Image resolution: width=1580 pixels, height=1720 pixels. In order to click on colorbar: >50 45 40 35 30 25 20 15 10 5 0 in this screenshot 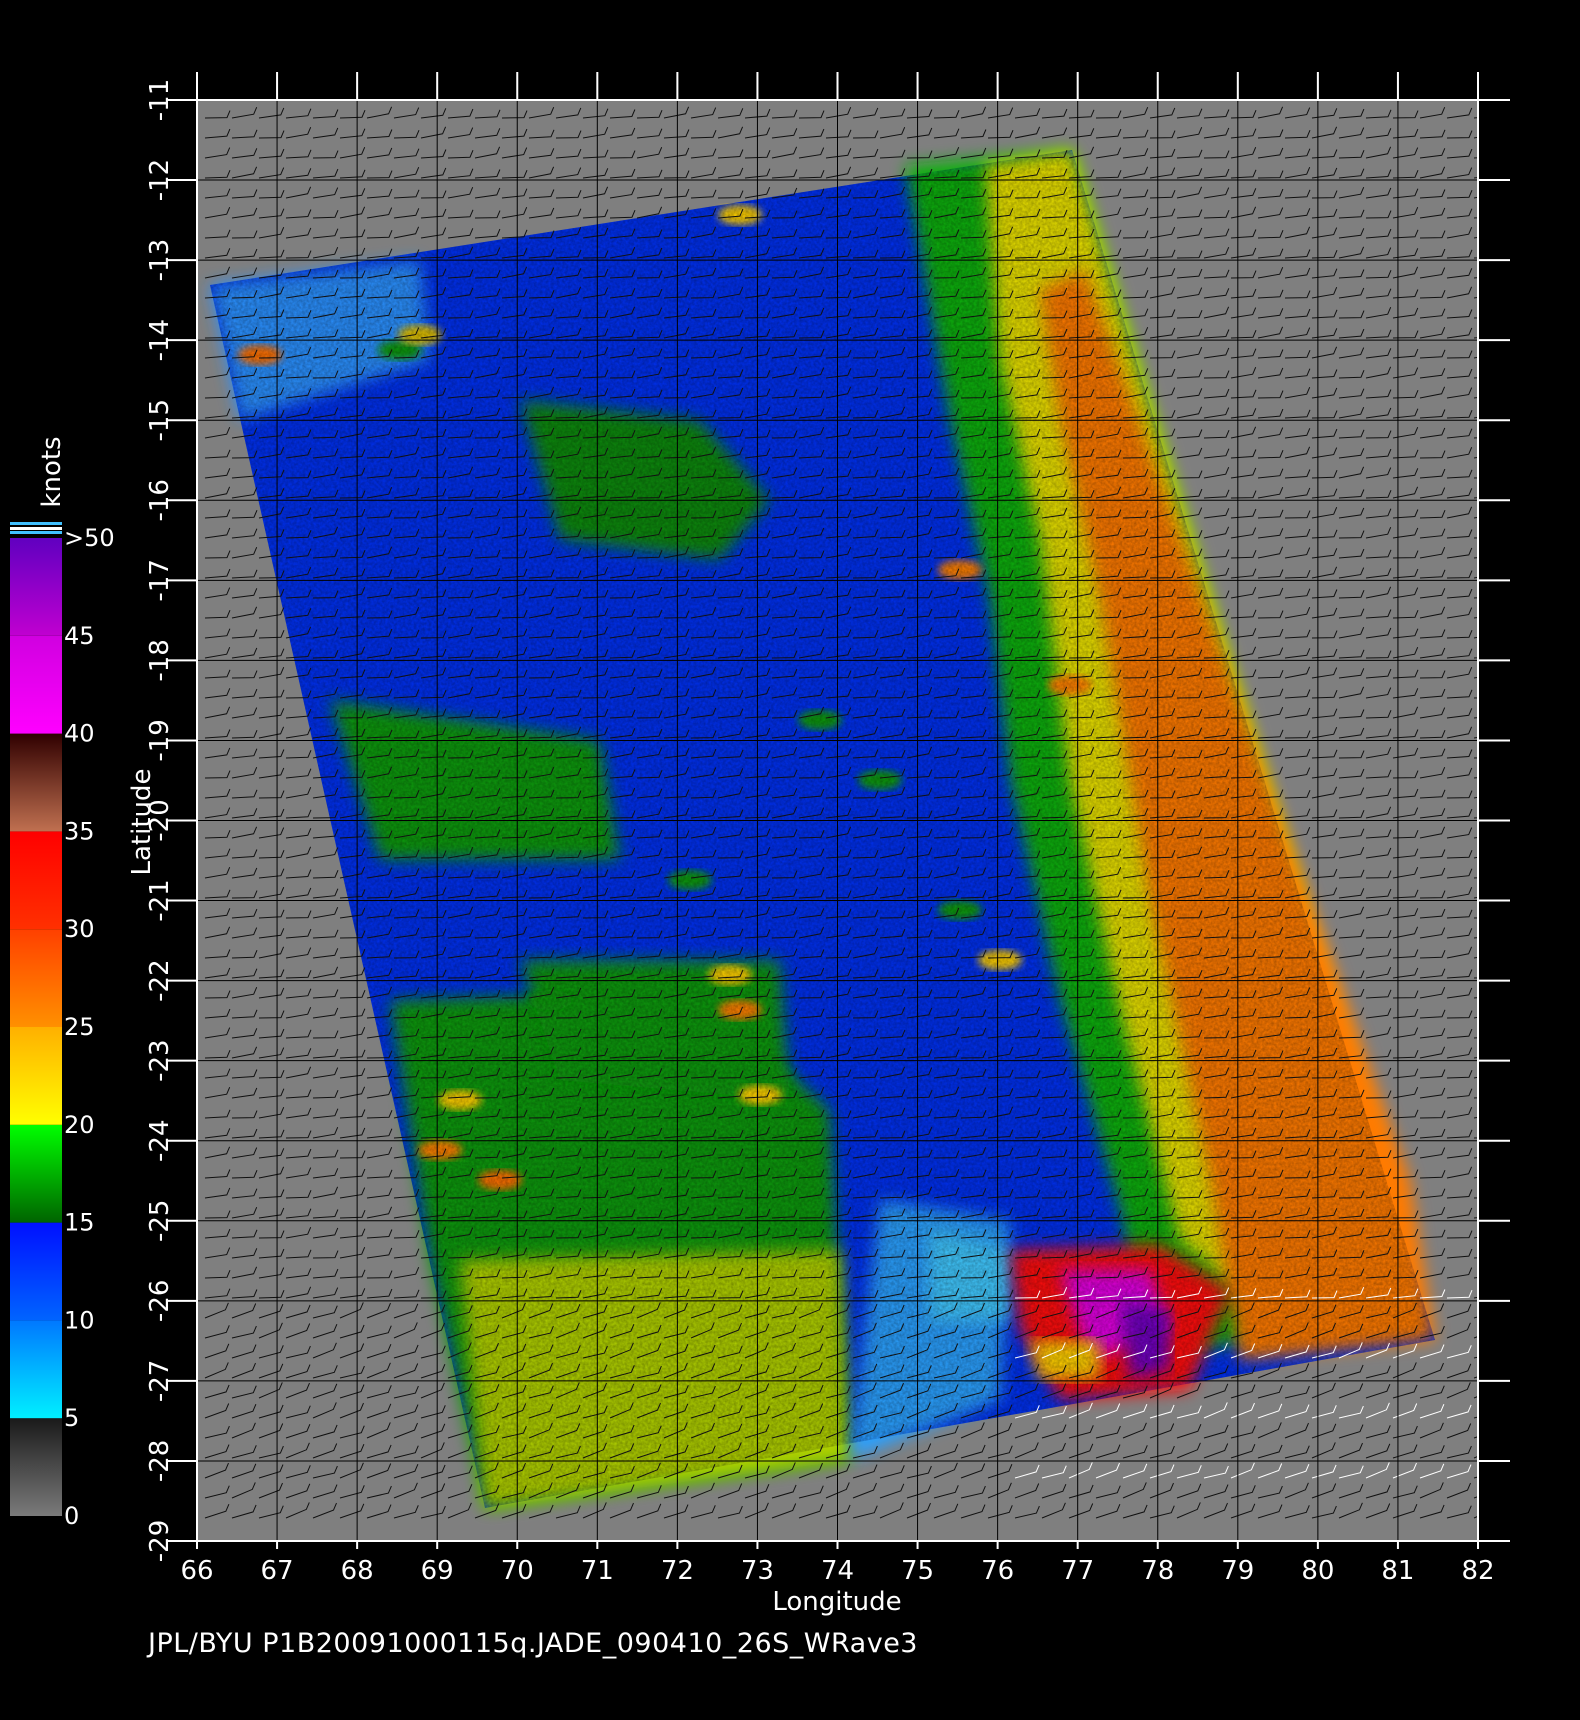, I will do `click(62, 1026)`.